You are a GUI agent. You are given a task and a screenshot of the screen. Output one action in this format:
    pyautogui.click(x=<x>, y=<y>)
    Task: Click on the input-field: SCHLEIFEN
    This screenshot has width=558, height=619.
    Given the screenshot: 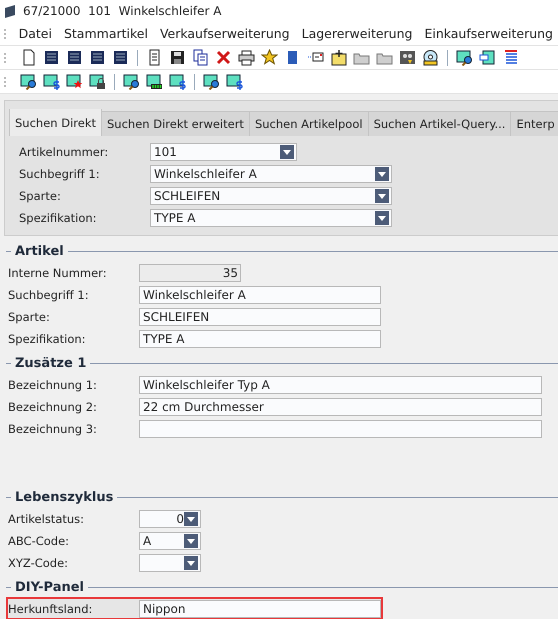 What is the action you would take?
    pyautogui.click(x=260, y=317)
    